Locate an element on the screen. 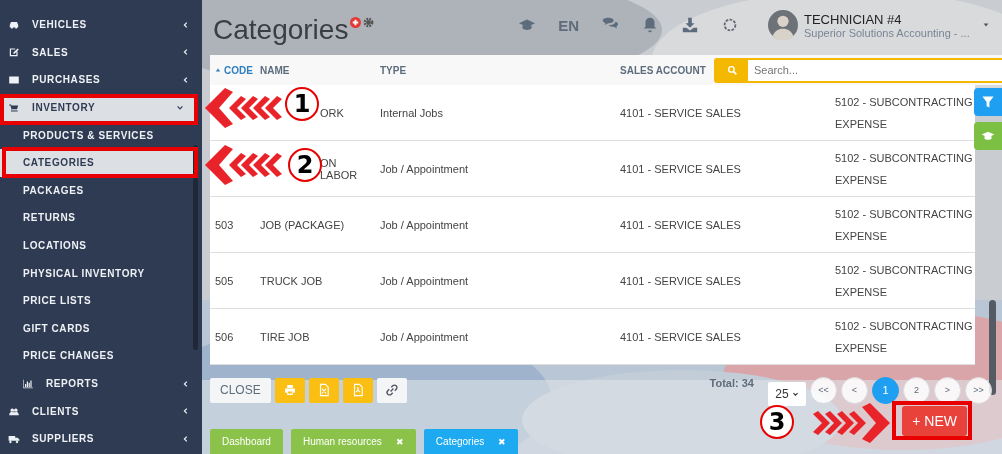 The image size is (1002, 454). sun-icon is located at coordinates (730, 25).